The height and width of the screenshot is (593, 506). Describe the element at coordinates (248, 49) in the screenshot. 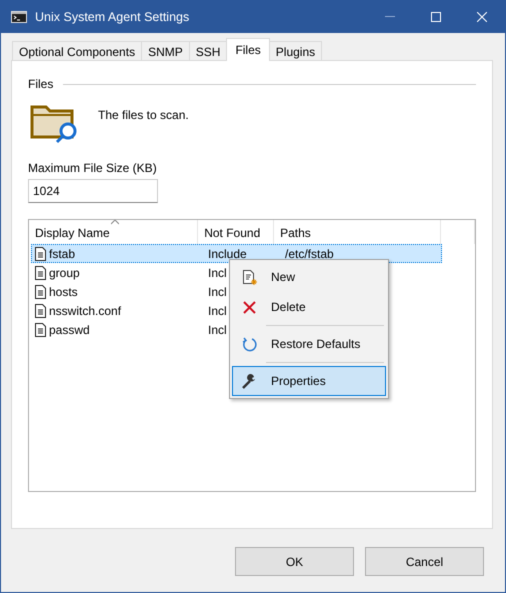

I see `tab: Files` at that location.